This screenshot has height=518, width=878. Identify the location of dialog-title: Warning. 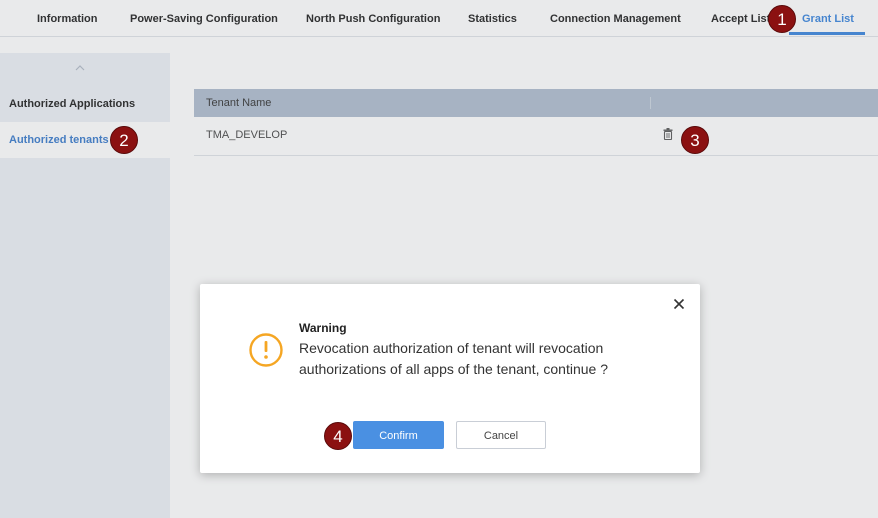
(323, 328).